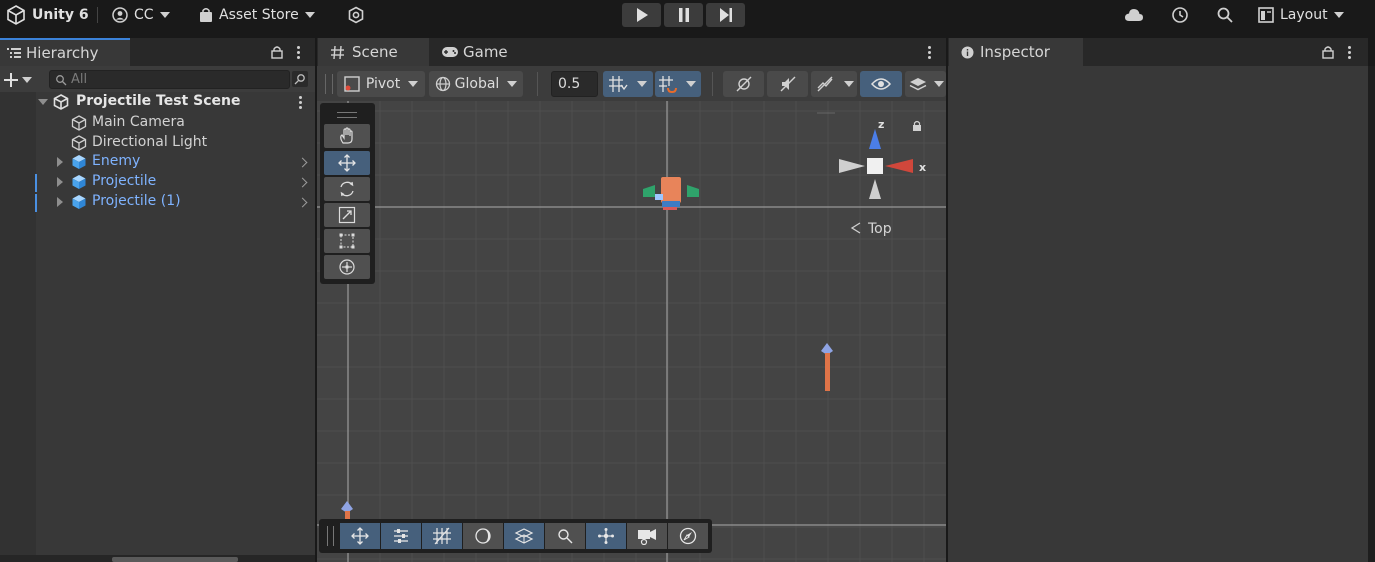  I want to click on pivot-label: Pivot, so click(383, 84).